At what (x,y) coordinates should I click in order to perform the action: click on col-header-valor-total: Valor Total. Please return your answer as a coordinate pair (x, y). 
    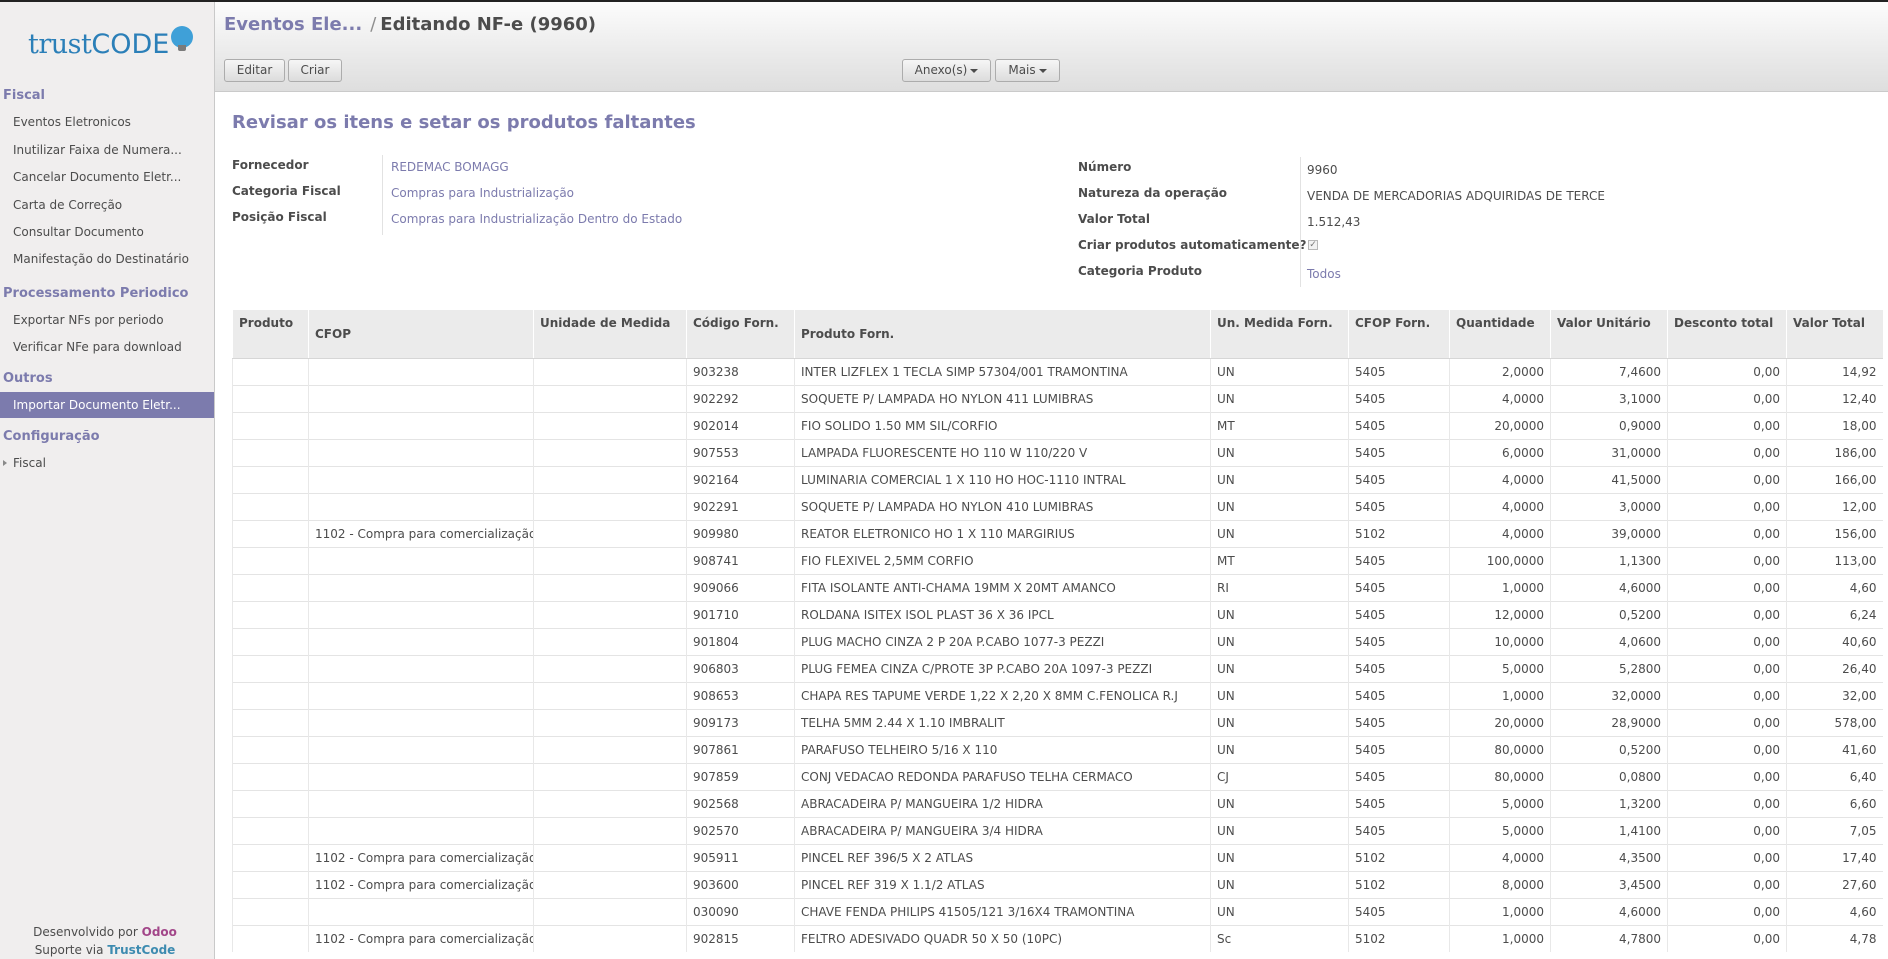
    Looking at the image, I should click on (1834, 334).